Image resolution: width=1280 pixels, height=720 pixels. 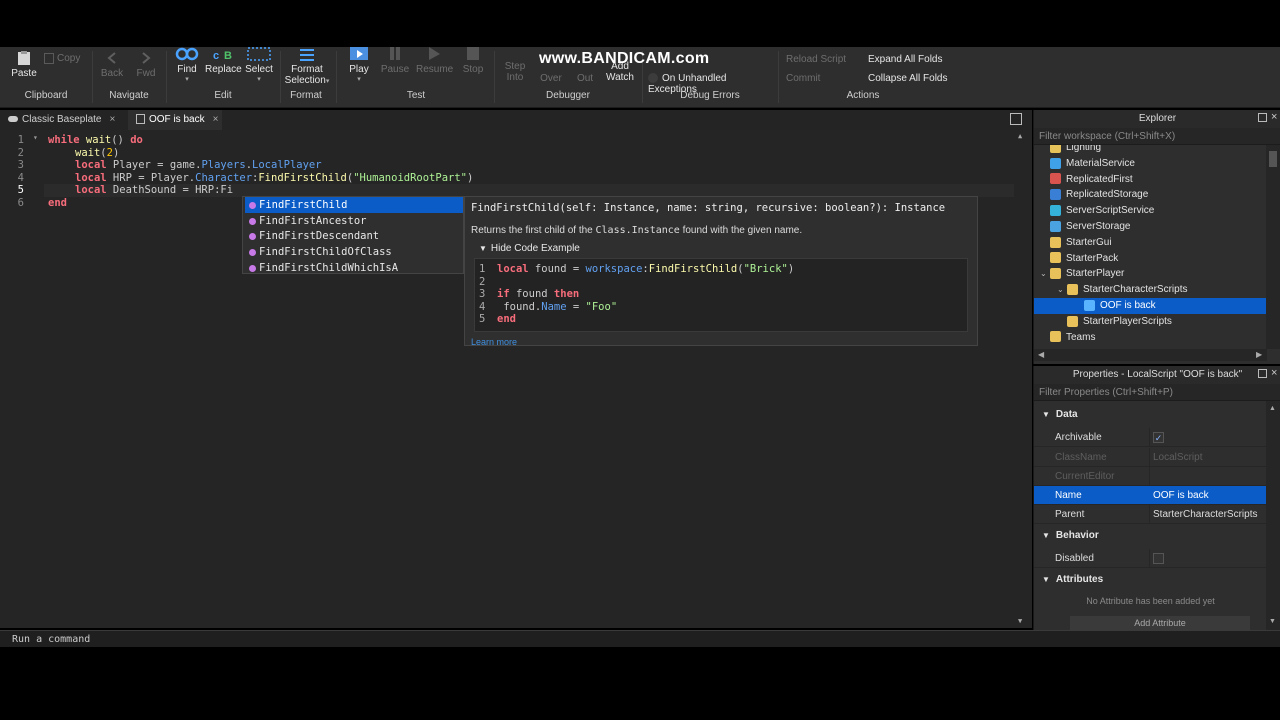 What do you see at coordinates (259, 79) in the screenshot?
I see `chevron-down-icon: ▾` at bounding box center [259, 79].